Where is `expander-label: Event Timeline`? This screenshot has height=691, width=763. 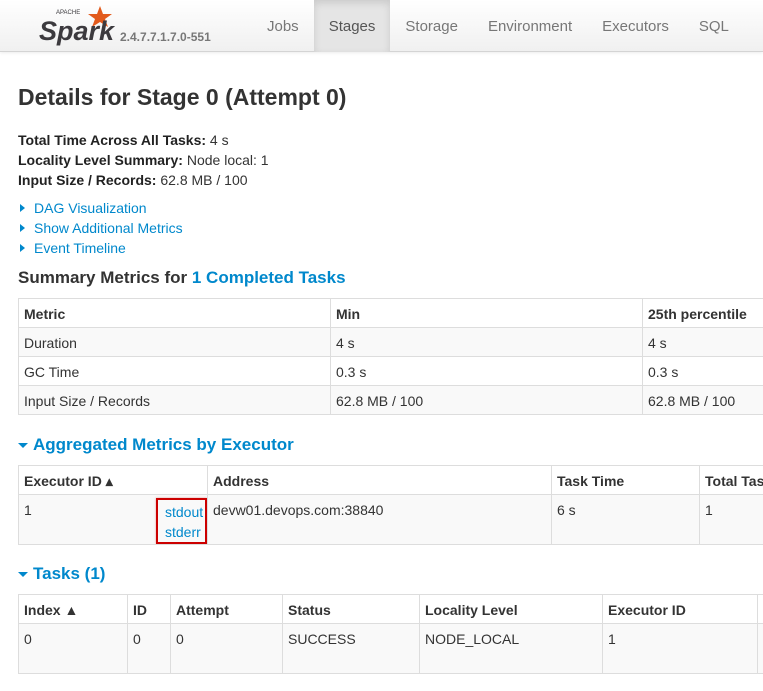
expander-label: Event Timeline is located at coordinates (80, 248).